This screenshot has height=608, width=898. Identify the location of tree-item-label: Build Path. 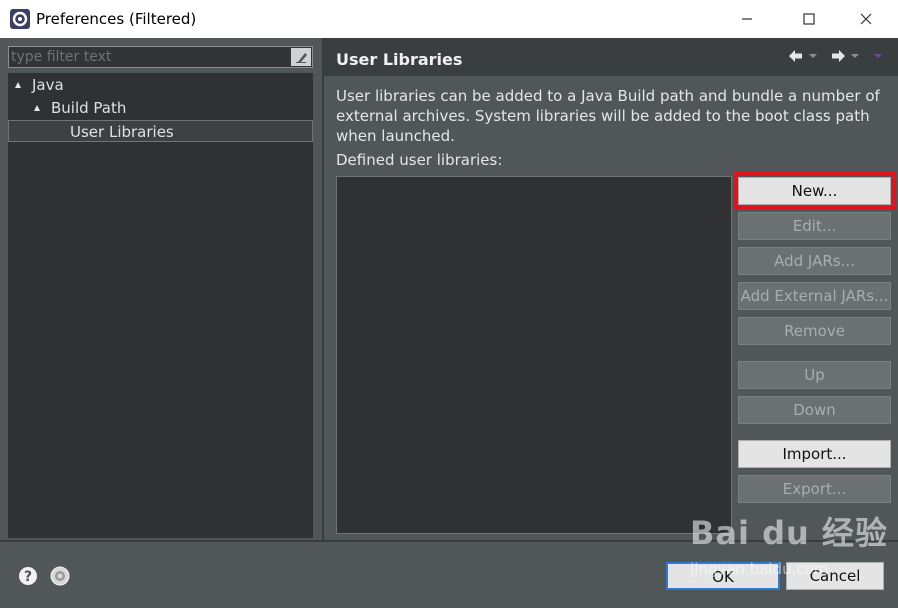
(89, 108).